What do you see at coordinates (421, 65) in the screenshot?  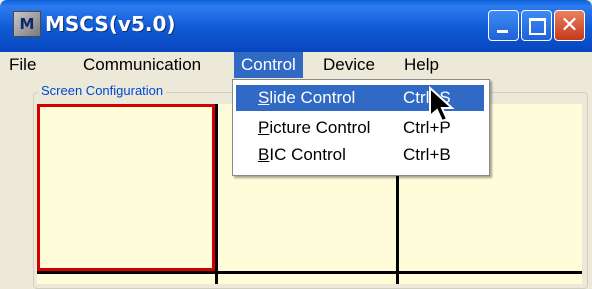 I see `menu-help: Help` at bounding box center [421, 65].